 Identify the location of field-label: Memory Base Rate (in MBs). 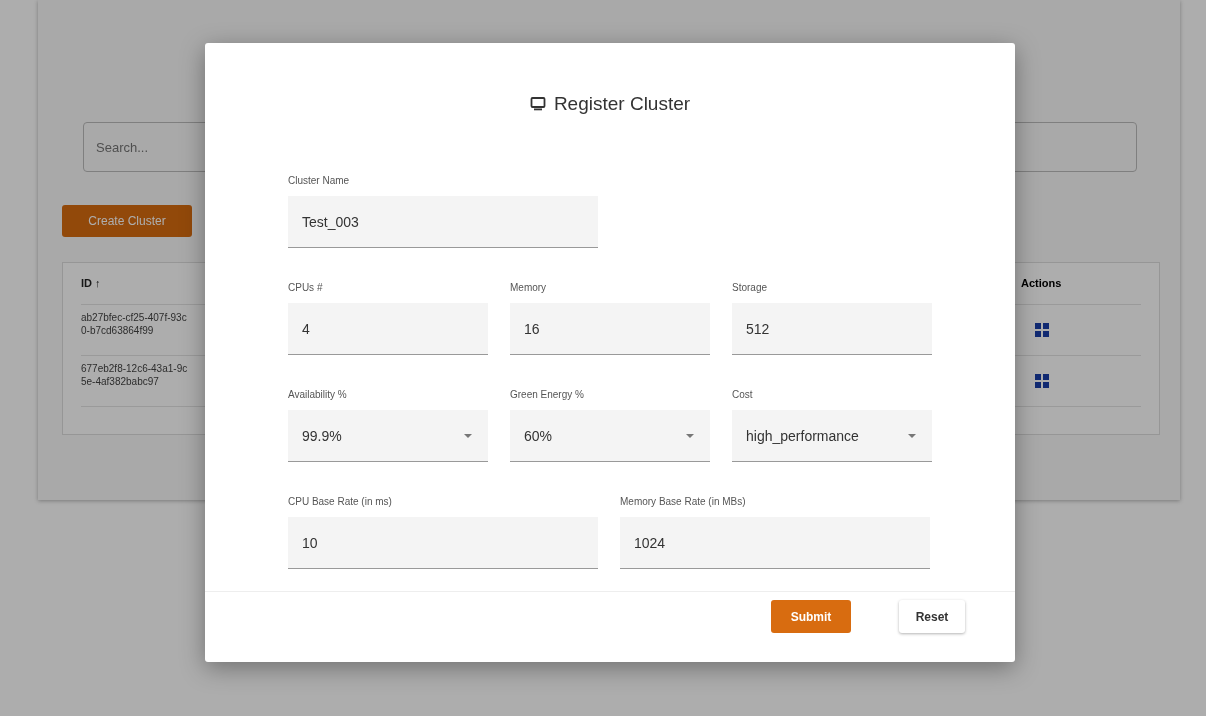
(683, 501).